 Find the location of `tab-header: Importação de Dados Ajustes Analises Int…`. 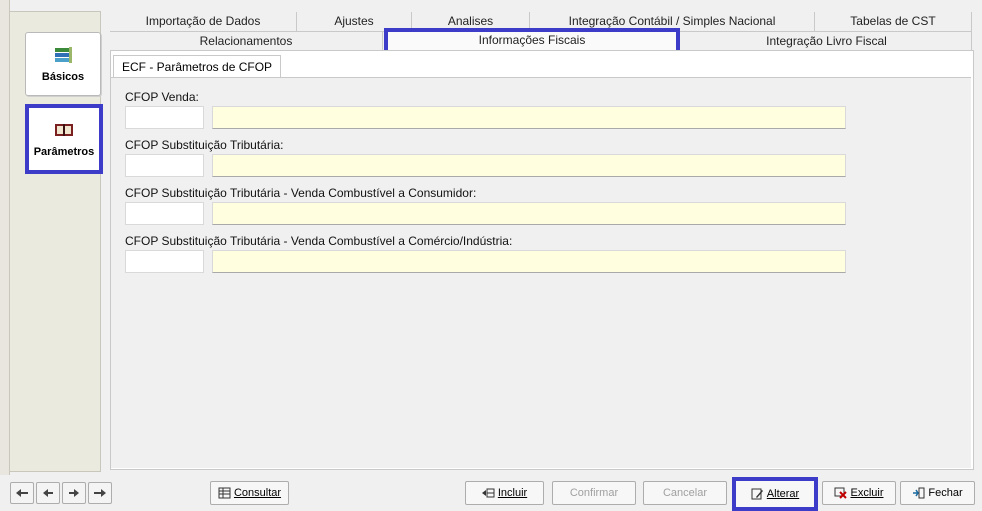

tab-header: Importação de Dados Ajustes Analises Int… is located at coordinates (541, 35).